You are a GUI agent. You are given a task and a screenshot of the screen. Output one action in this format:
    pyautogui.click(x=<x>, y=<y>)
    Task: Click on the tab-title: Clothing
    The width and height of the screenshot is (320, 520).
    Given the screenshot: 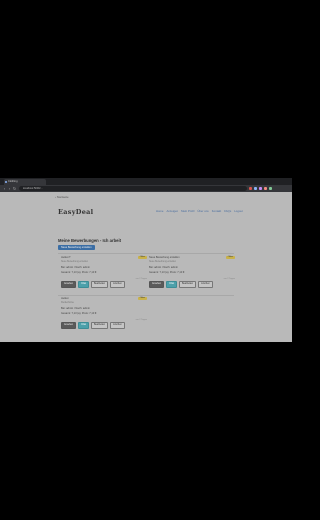 What is the action you would take?
    pyautogui.click(x=13, y=181)
    